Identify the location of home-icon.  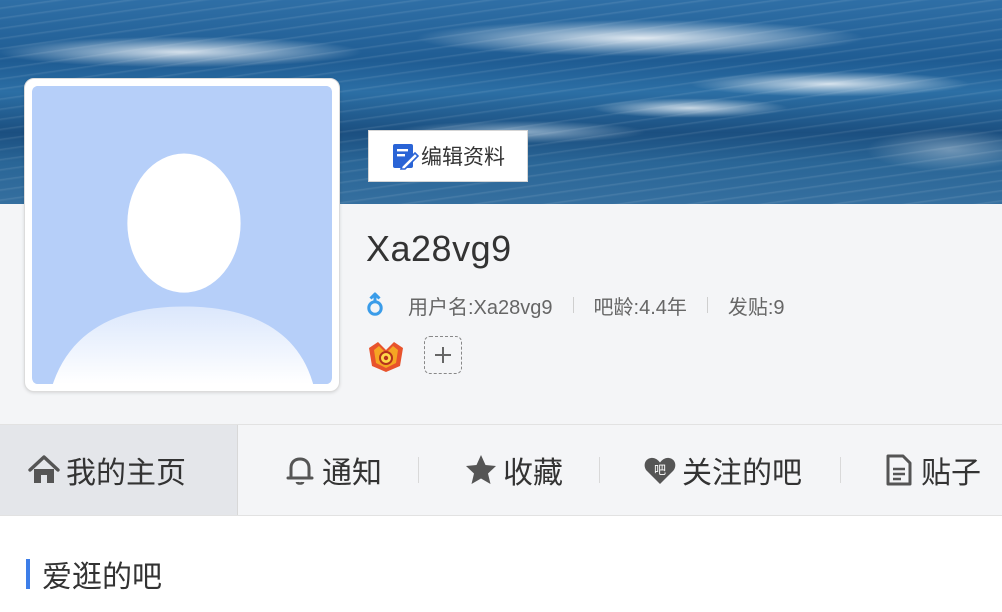
(44, 470).